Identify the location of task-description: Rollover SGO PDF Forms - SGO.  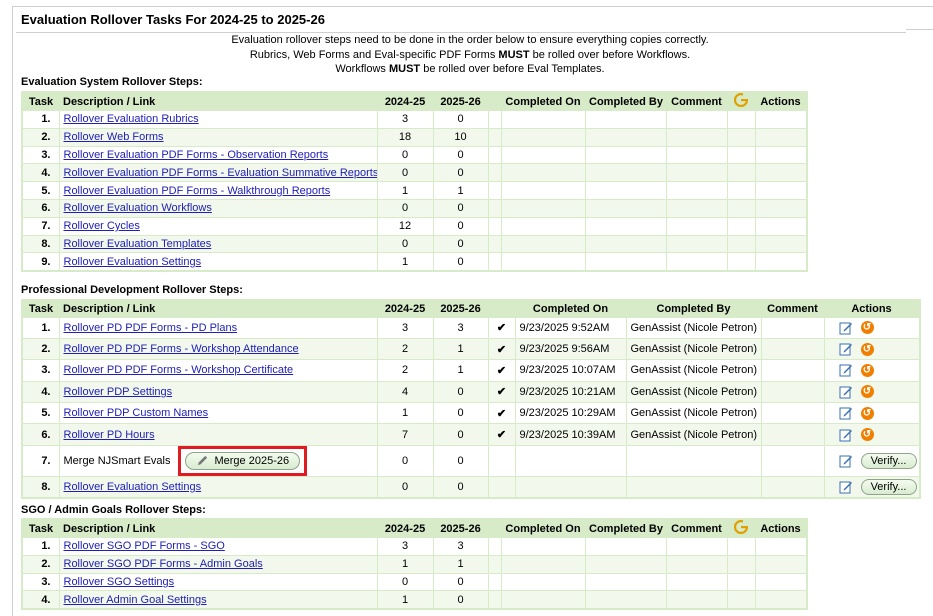
(218, 546).